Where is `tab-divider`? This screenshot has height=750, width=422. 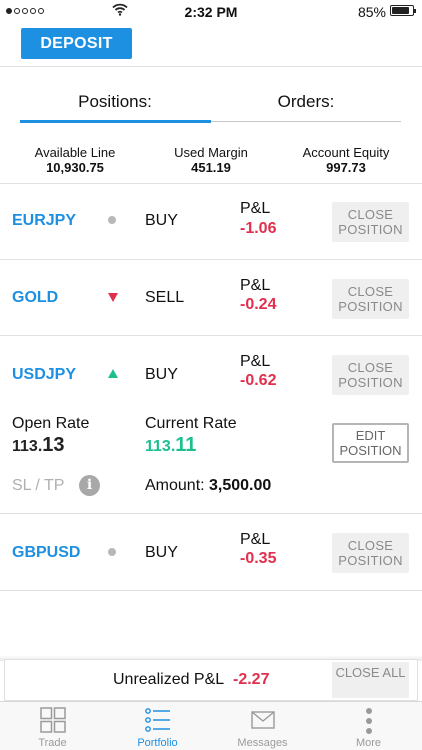
tab-divider is located at coordinates (306, 121).